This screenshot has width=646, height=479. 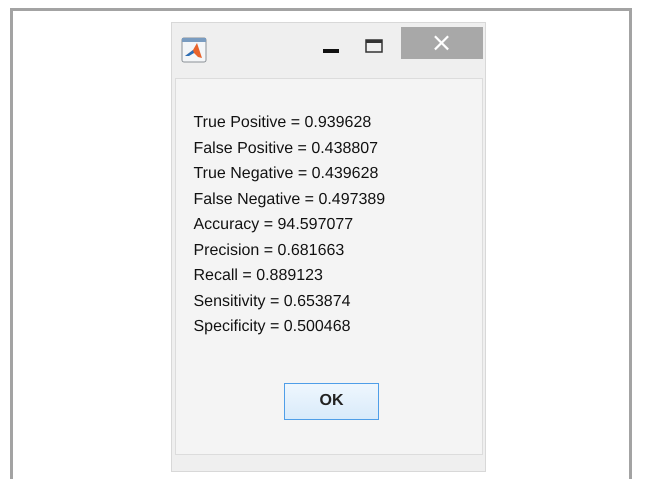 What do you see at coordinates (273, 327) in the screenshot?
I see `message-line: Specificity = 0.500468` at bounding box center [273, 327].